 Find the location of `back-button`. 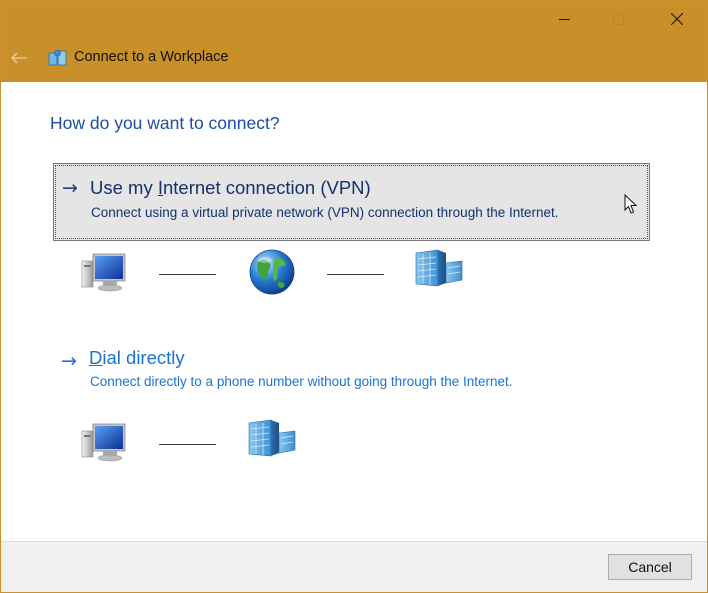

back-button is located at coordinates (19, 58).